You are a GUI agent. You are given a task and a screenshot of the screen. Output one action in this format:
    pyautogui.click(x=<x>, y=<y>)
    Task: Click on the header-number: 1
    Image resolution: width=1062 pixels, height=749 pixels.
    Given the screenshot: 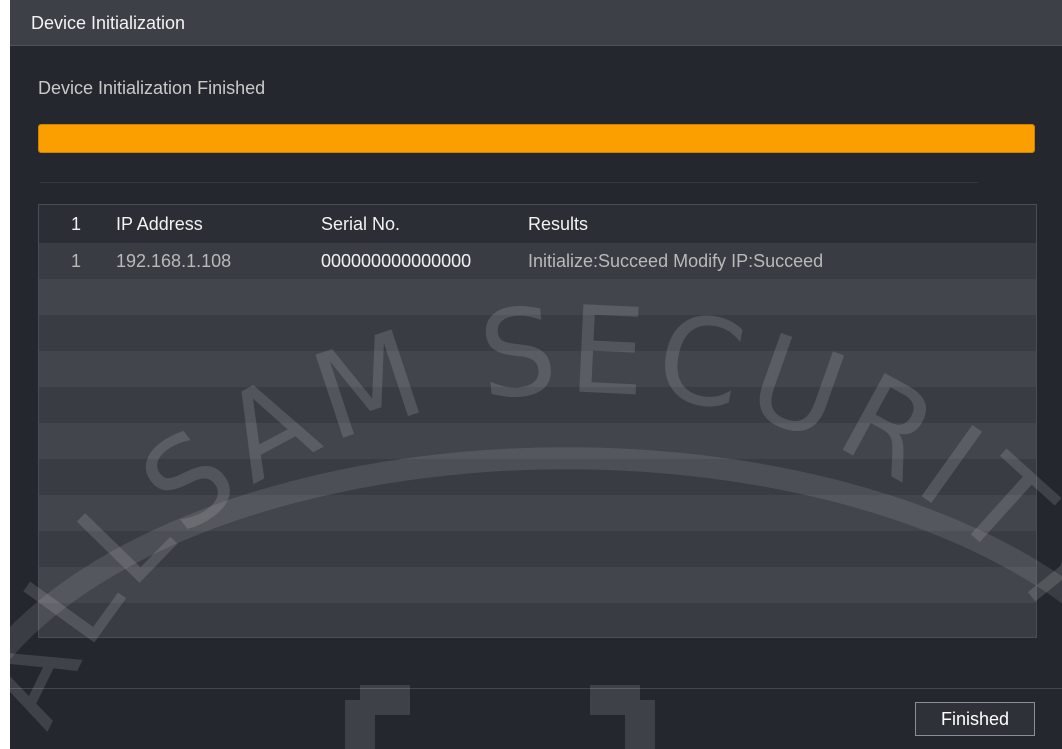 What is the action you would take?
    pyautogui.click(x=76, y=224)
    